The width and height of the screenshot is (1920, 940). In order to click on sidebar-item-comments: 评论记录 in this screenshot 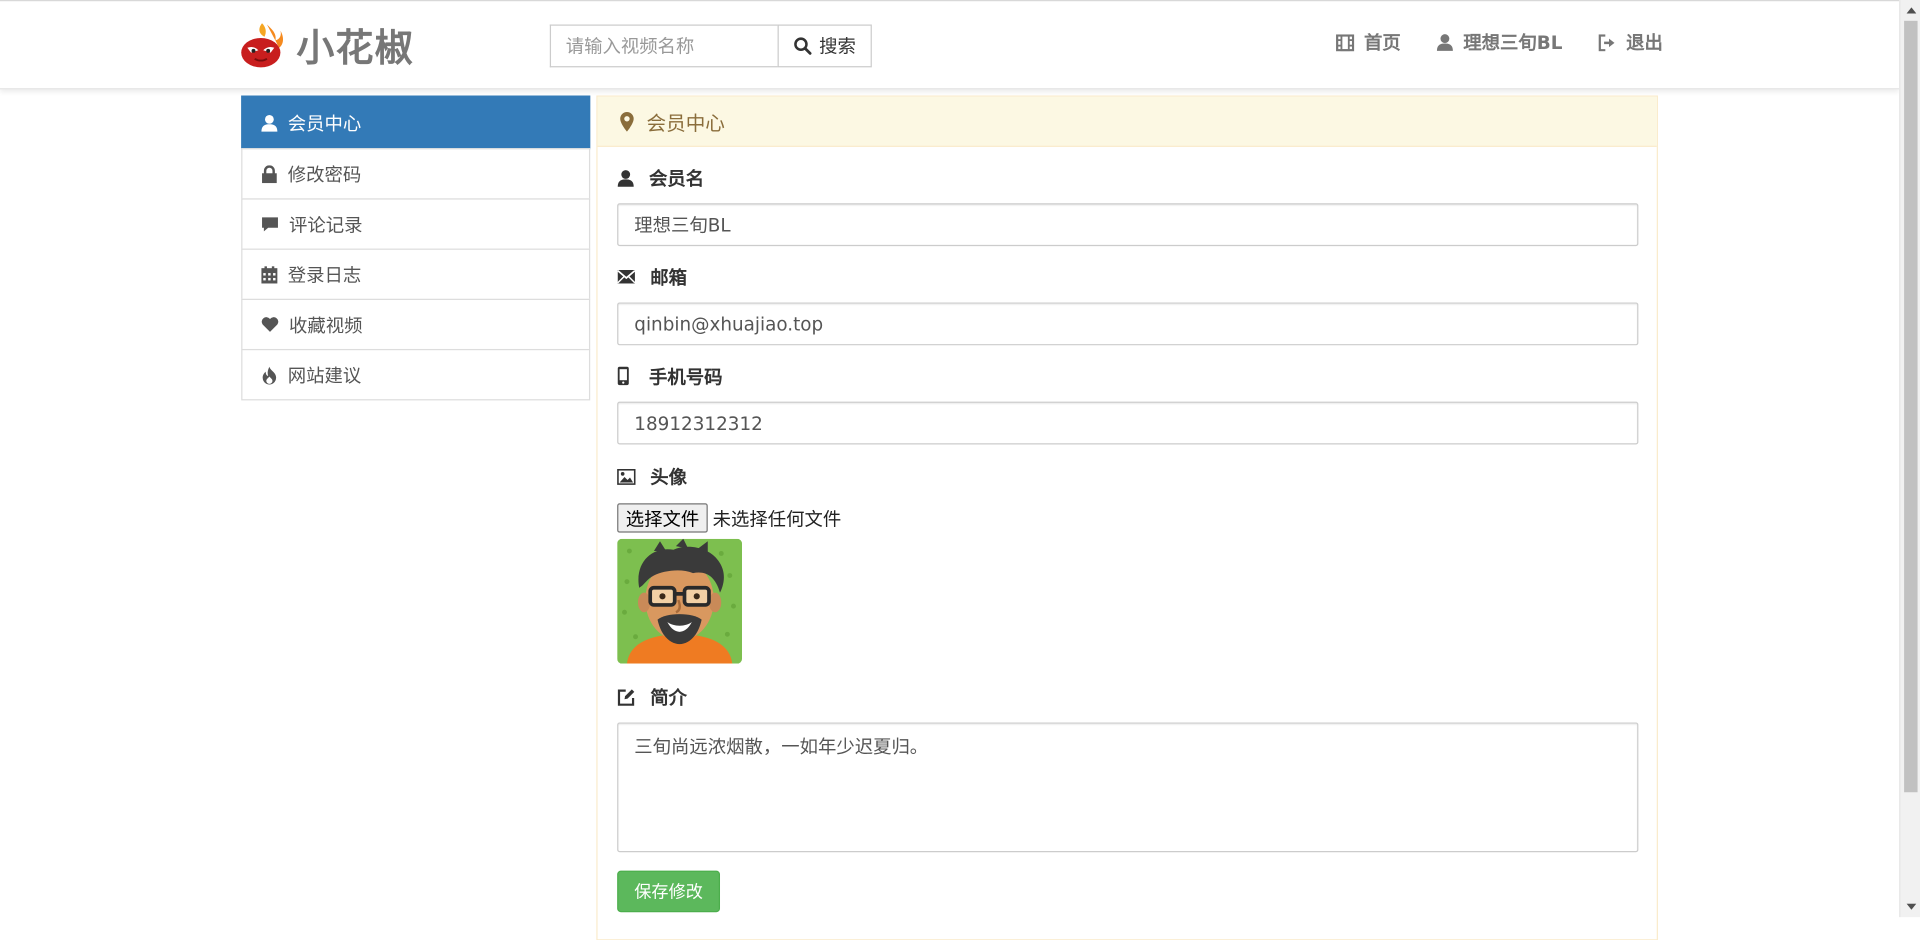, I will do `click(416, 224)`.